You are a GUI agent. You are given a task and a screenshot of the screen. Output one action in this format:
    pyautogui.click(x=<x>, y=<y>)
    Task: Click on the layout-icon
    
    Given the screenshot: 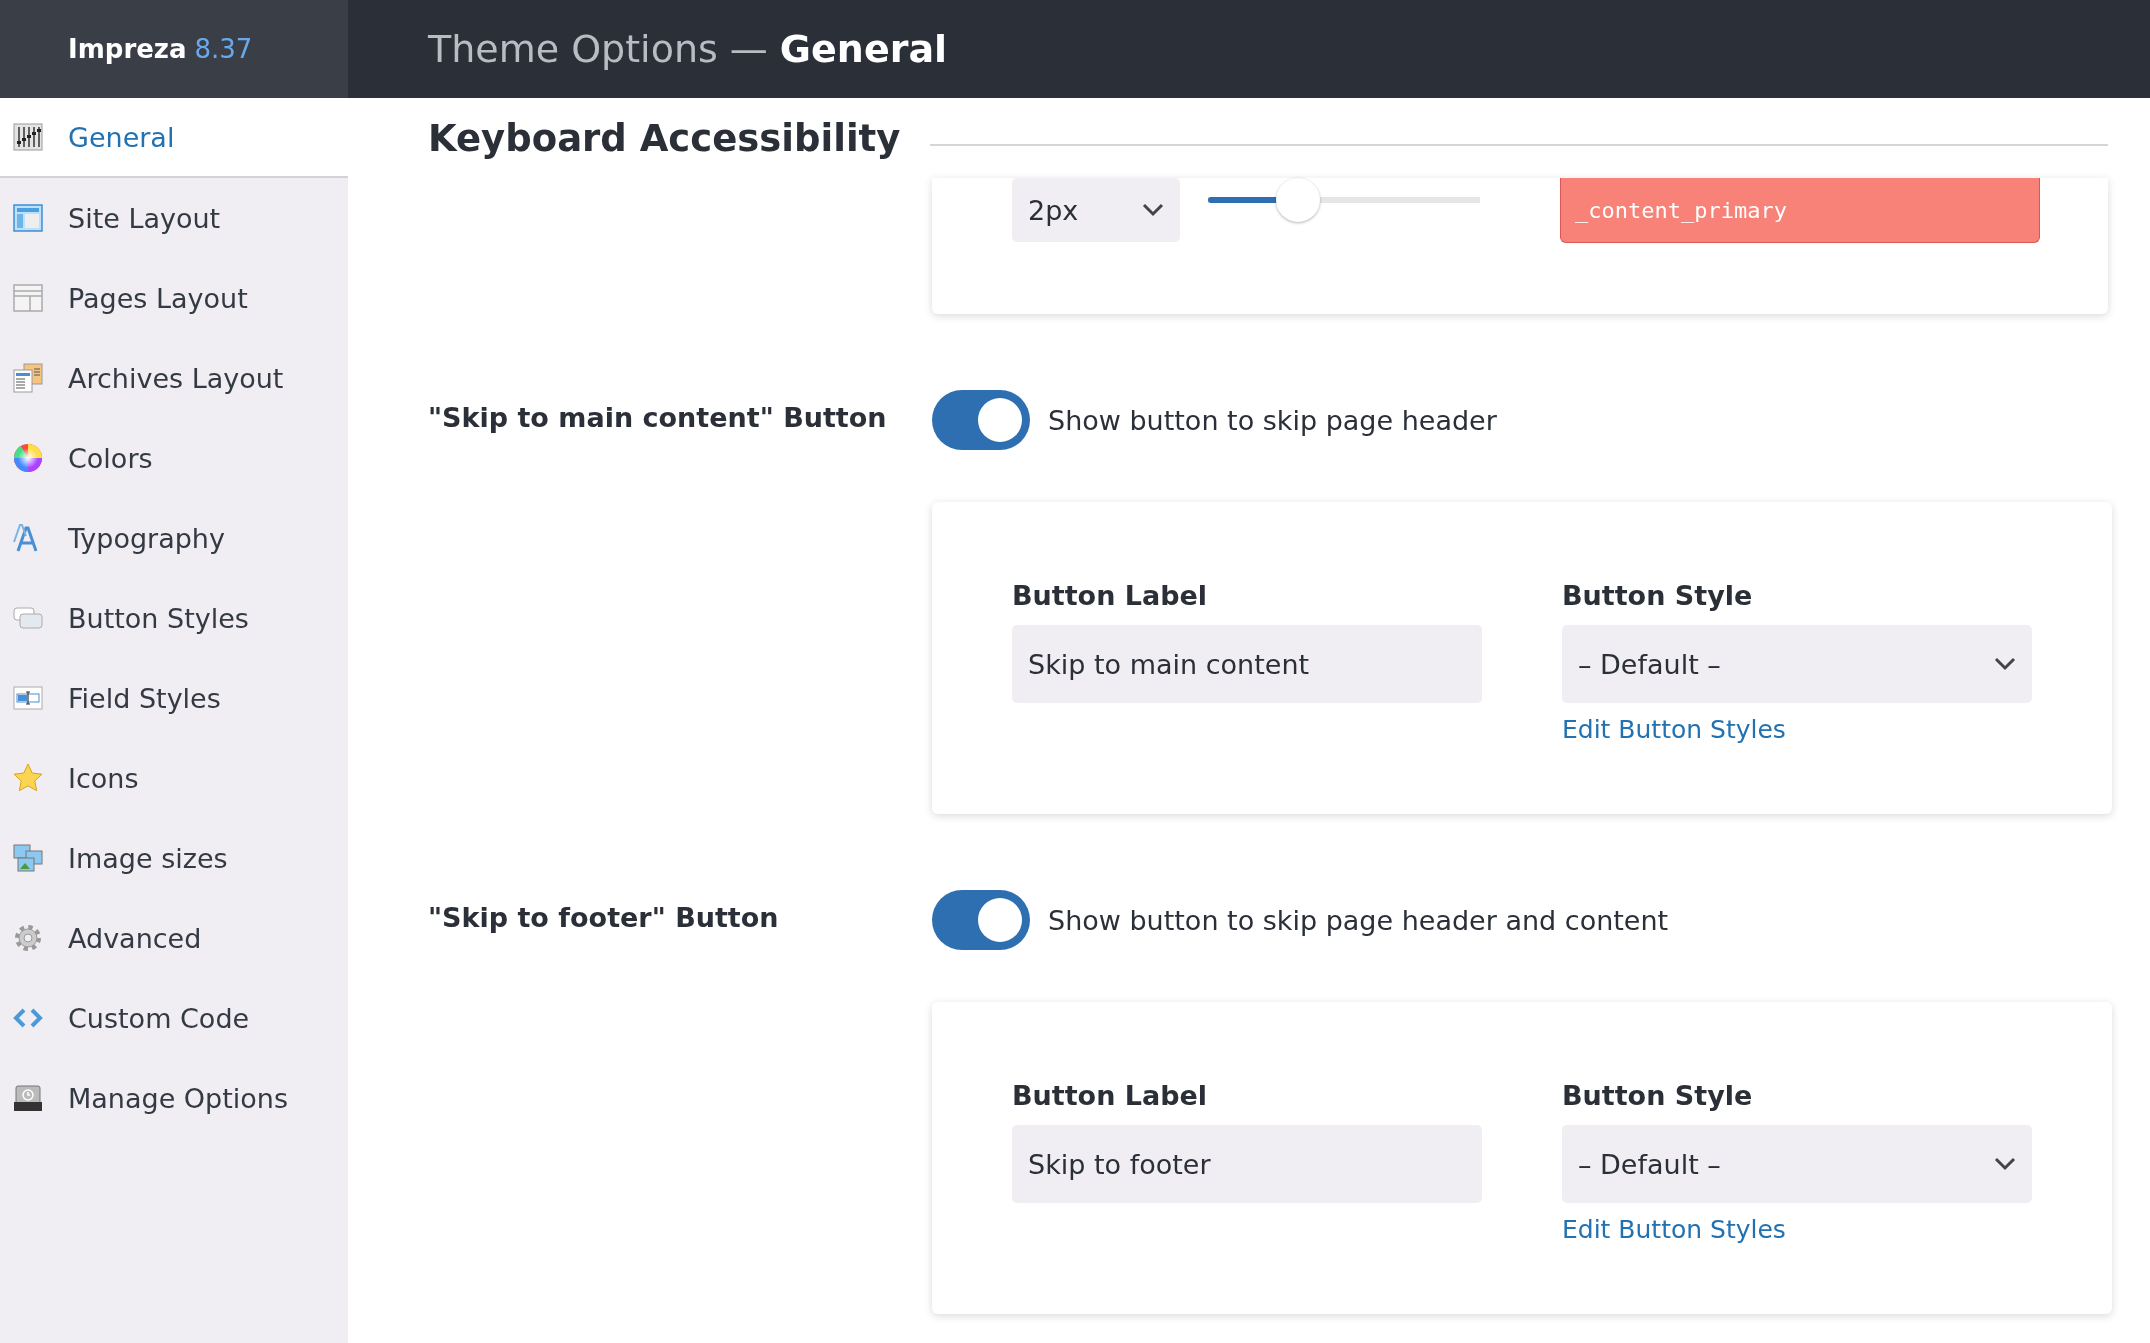 What is the action you would take?
    pyautogui.click(x=28, y=218)
    